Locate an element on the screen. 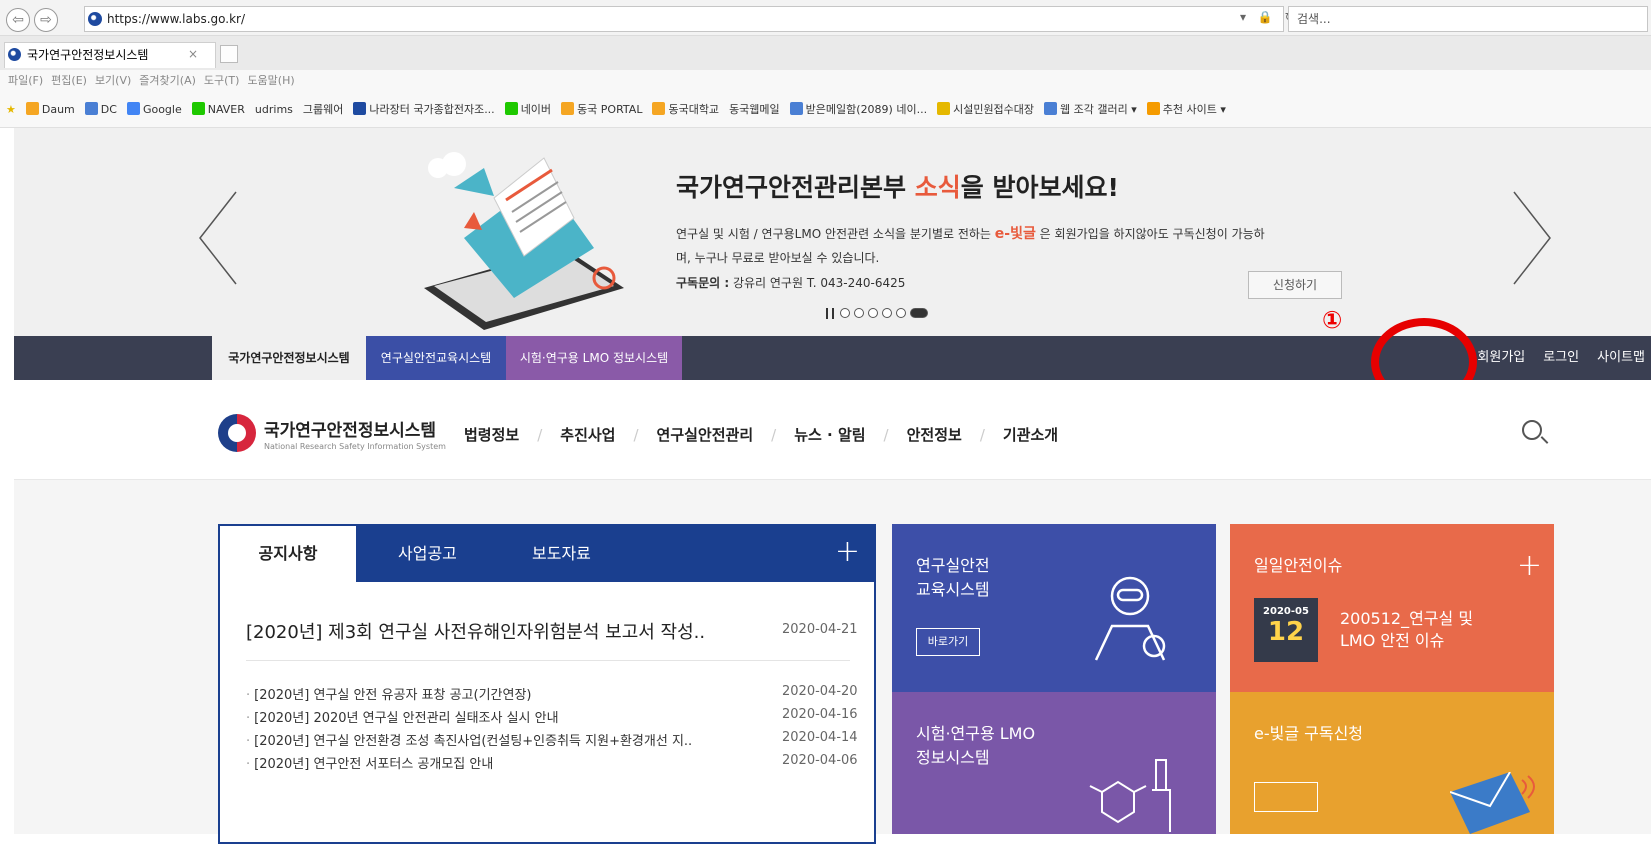  favorite-link: Daum is located at coordinates (50, 110).